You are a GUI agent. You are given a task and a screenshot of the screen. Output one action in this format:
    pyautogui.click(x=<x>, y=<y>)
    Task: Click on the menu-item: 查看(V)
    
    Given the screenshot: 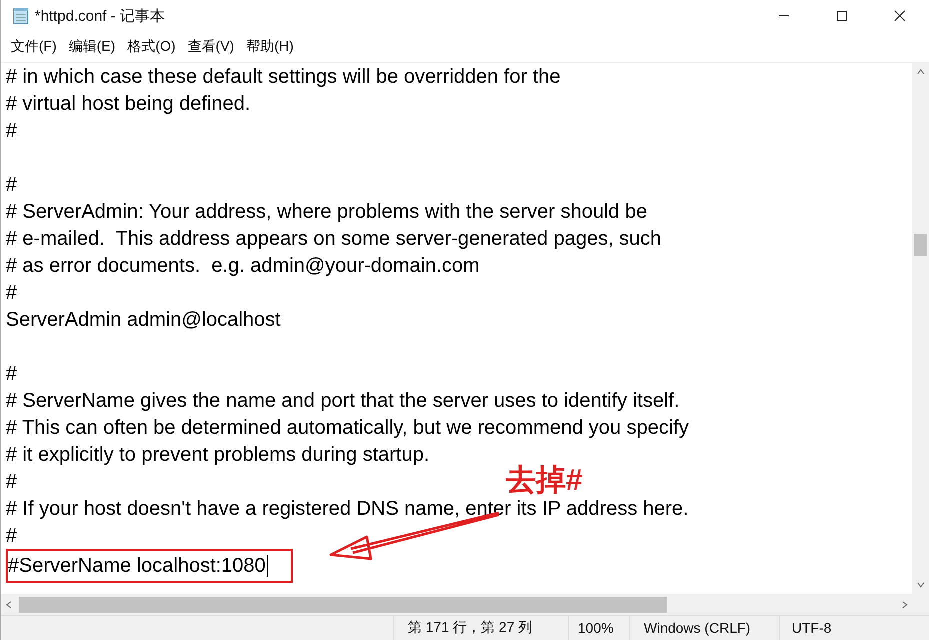 What is the action you would take?
    pyautogui.click(x=211, y=47)
    